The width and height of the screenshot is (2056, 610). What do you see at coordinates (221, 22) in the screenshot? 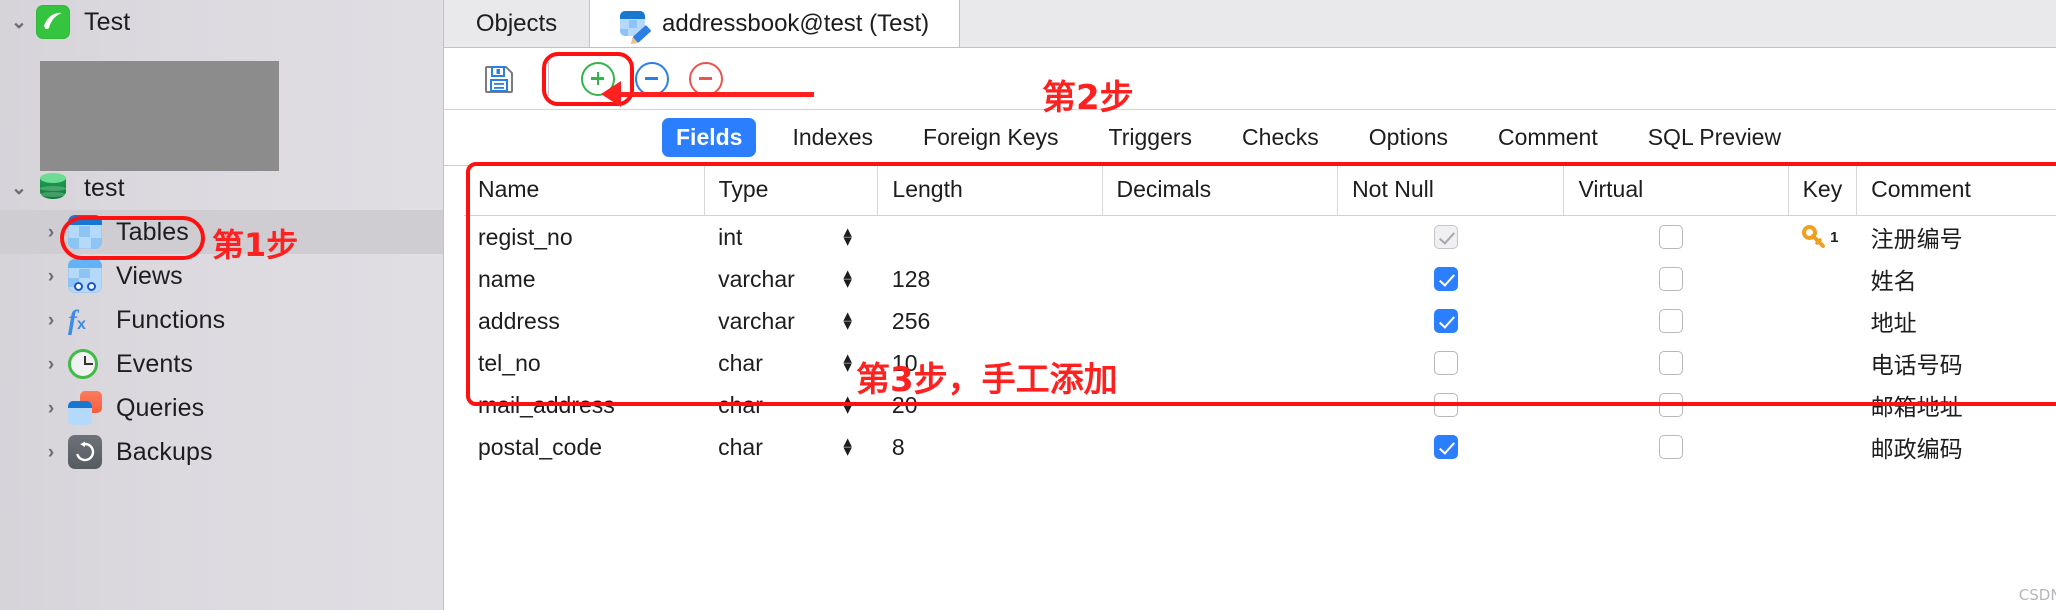
I see `sidebar-item-connection-test: ⌄ Test` at bounding box center [221, 22].